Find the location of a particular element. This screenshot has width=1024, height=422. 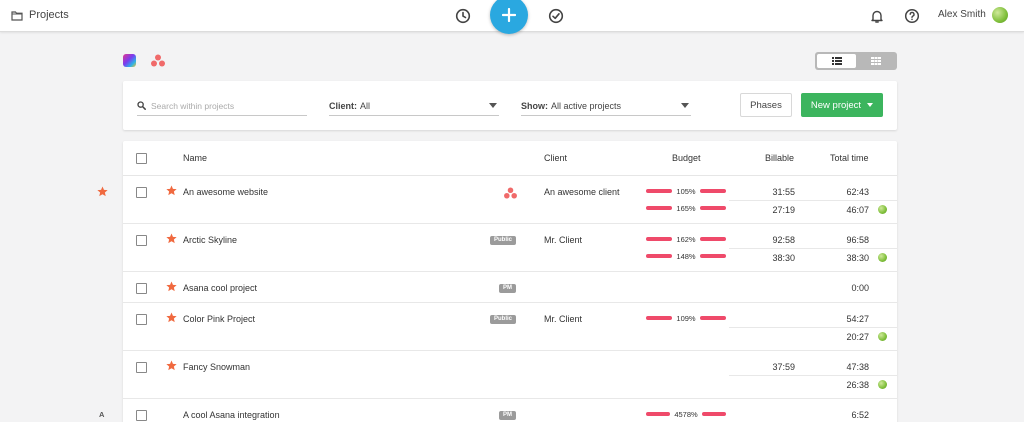

total-time: 6:52 is located at coordinates (860, 415).